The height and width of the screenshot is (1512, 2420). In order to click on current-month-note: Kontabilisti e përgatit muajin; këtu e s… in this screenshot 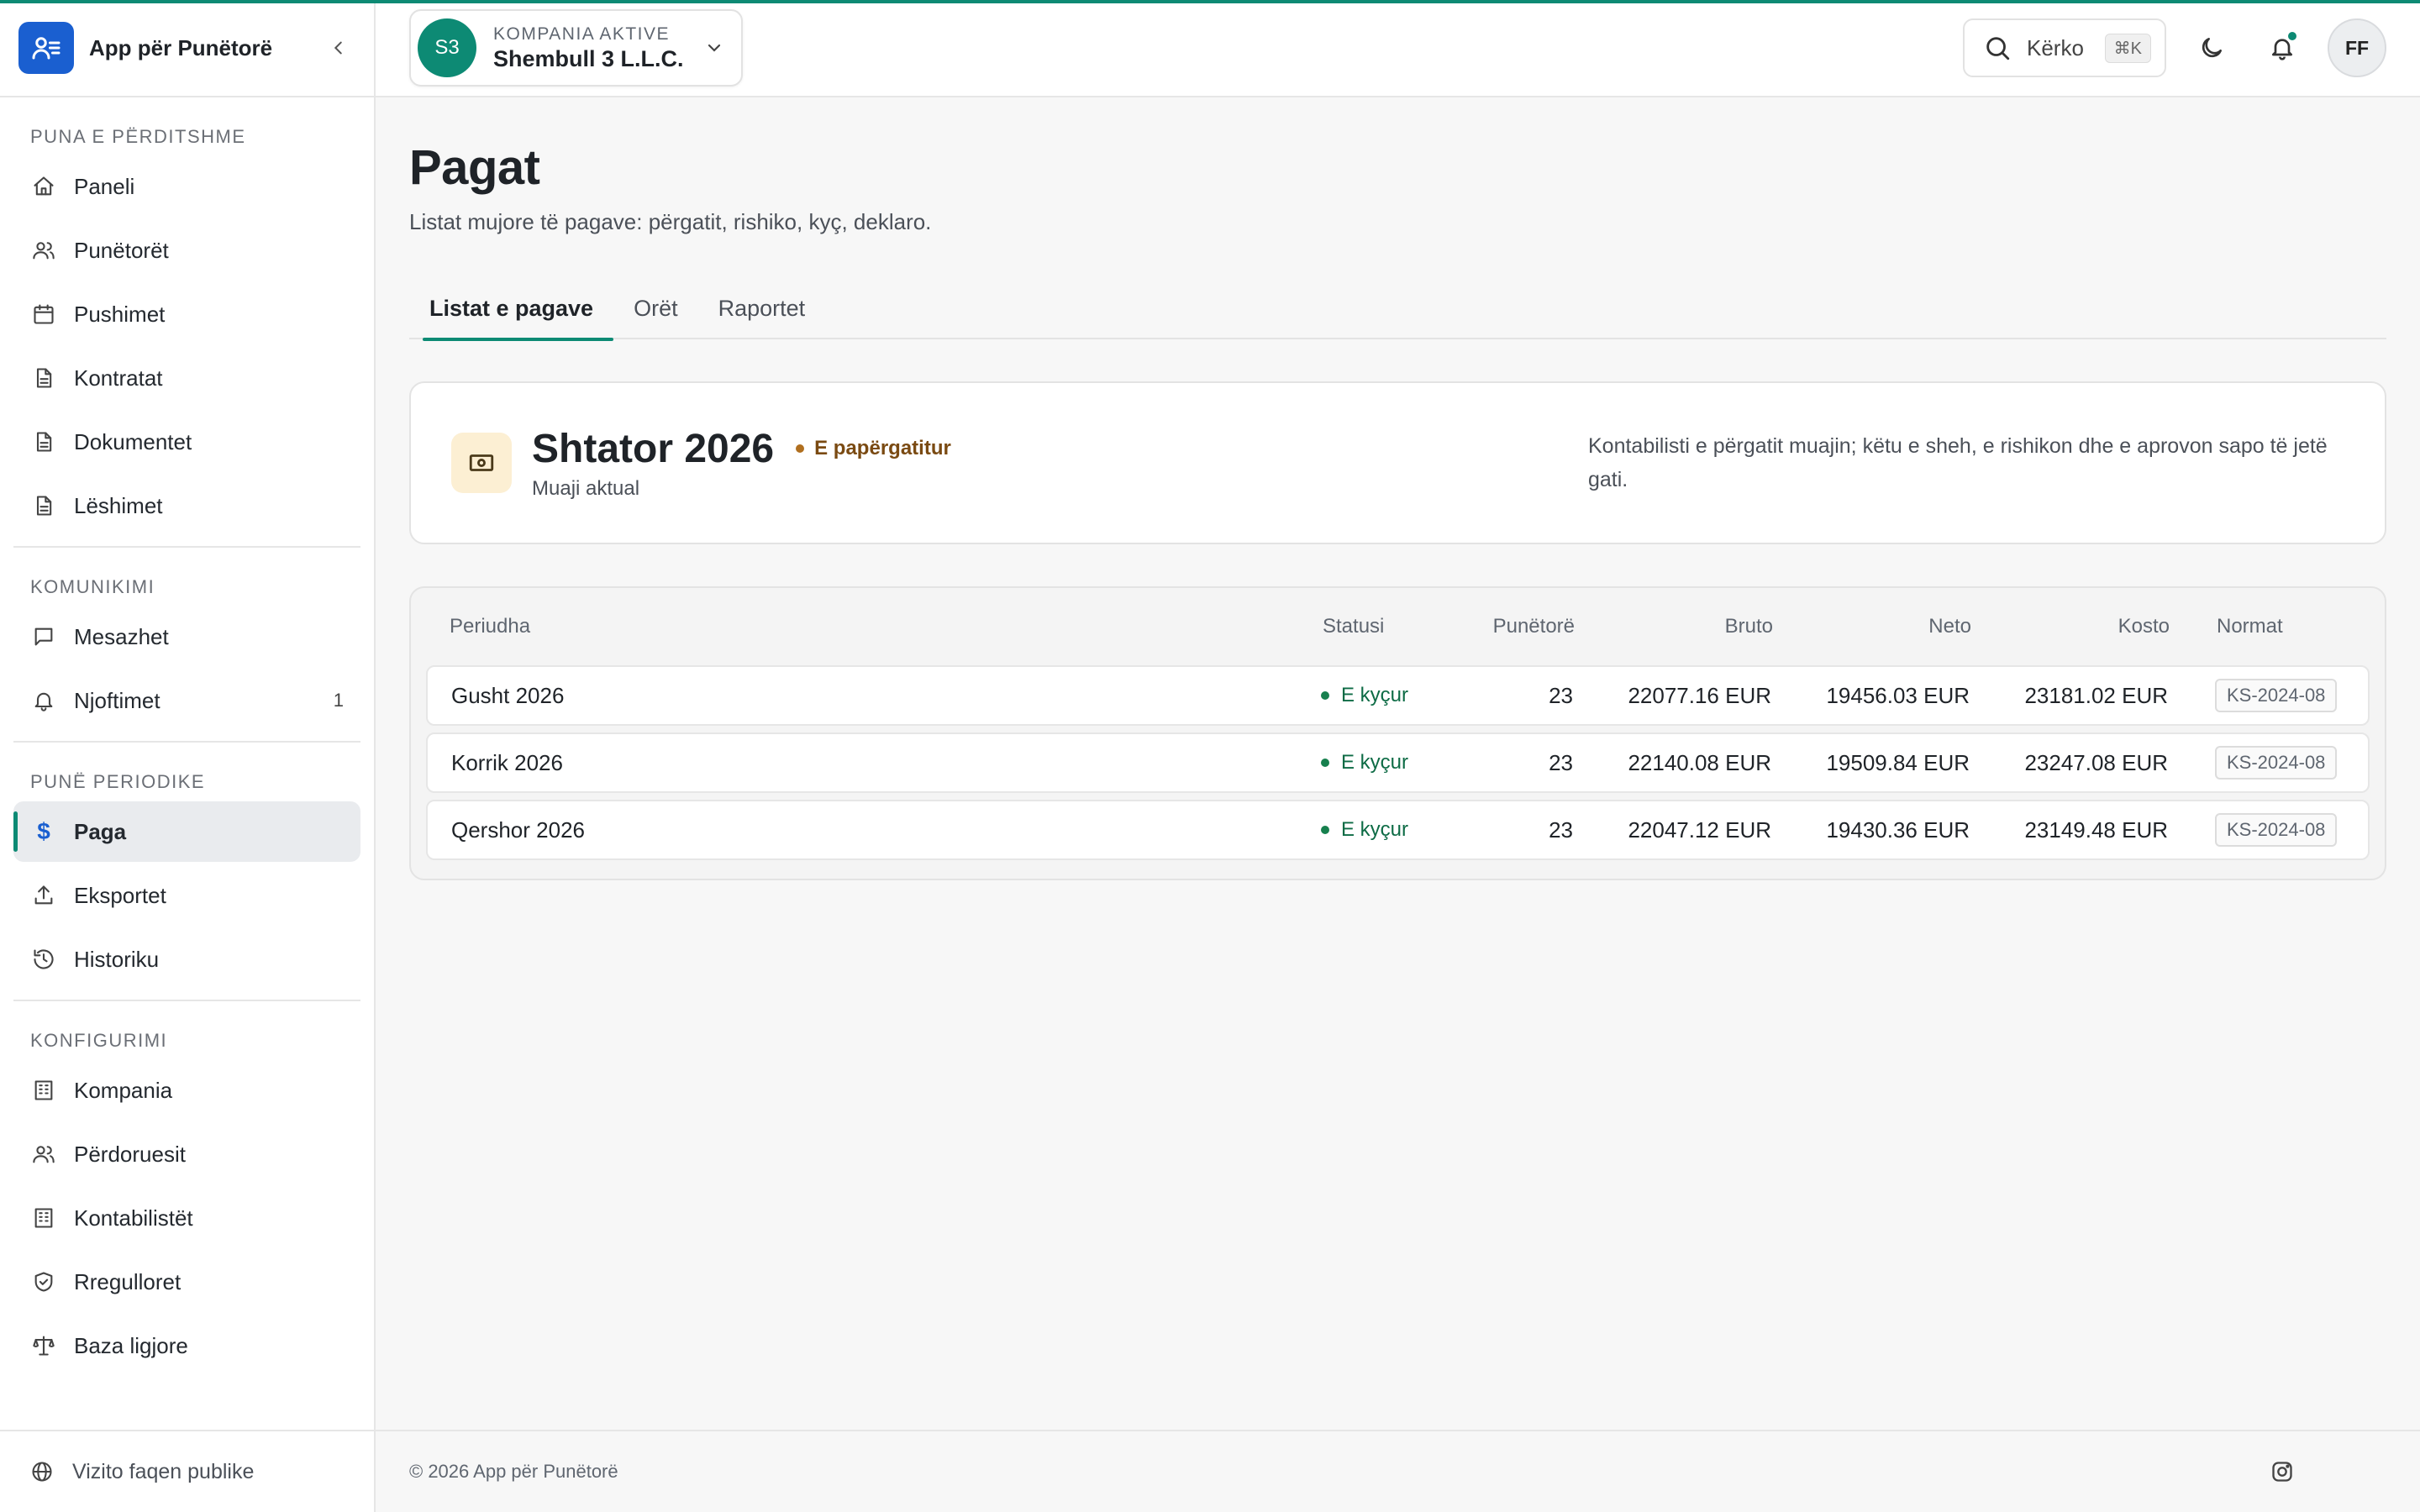, I will do `click(1958, 462)`.